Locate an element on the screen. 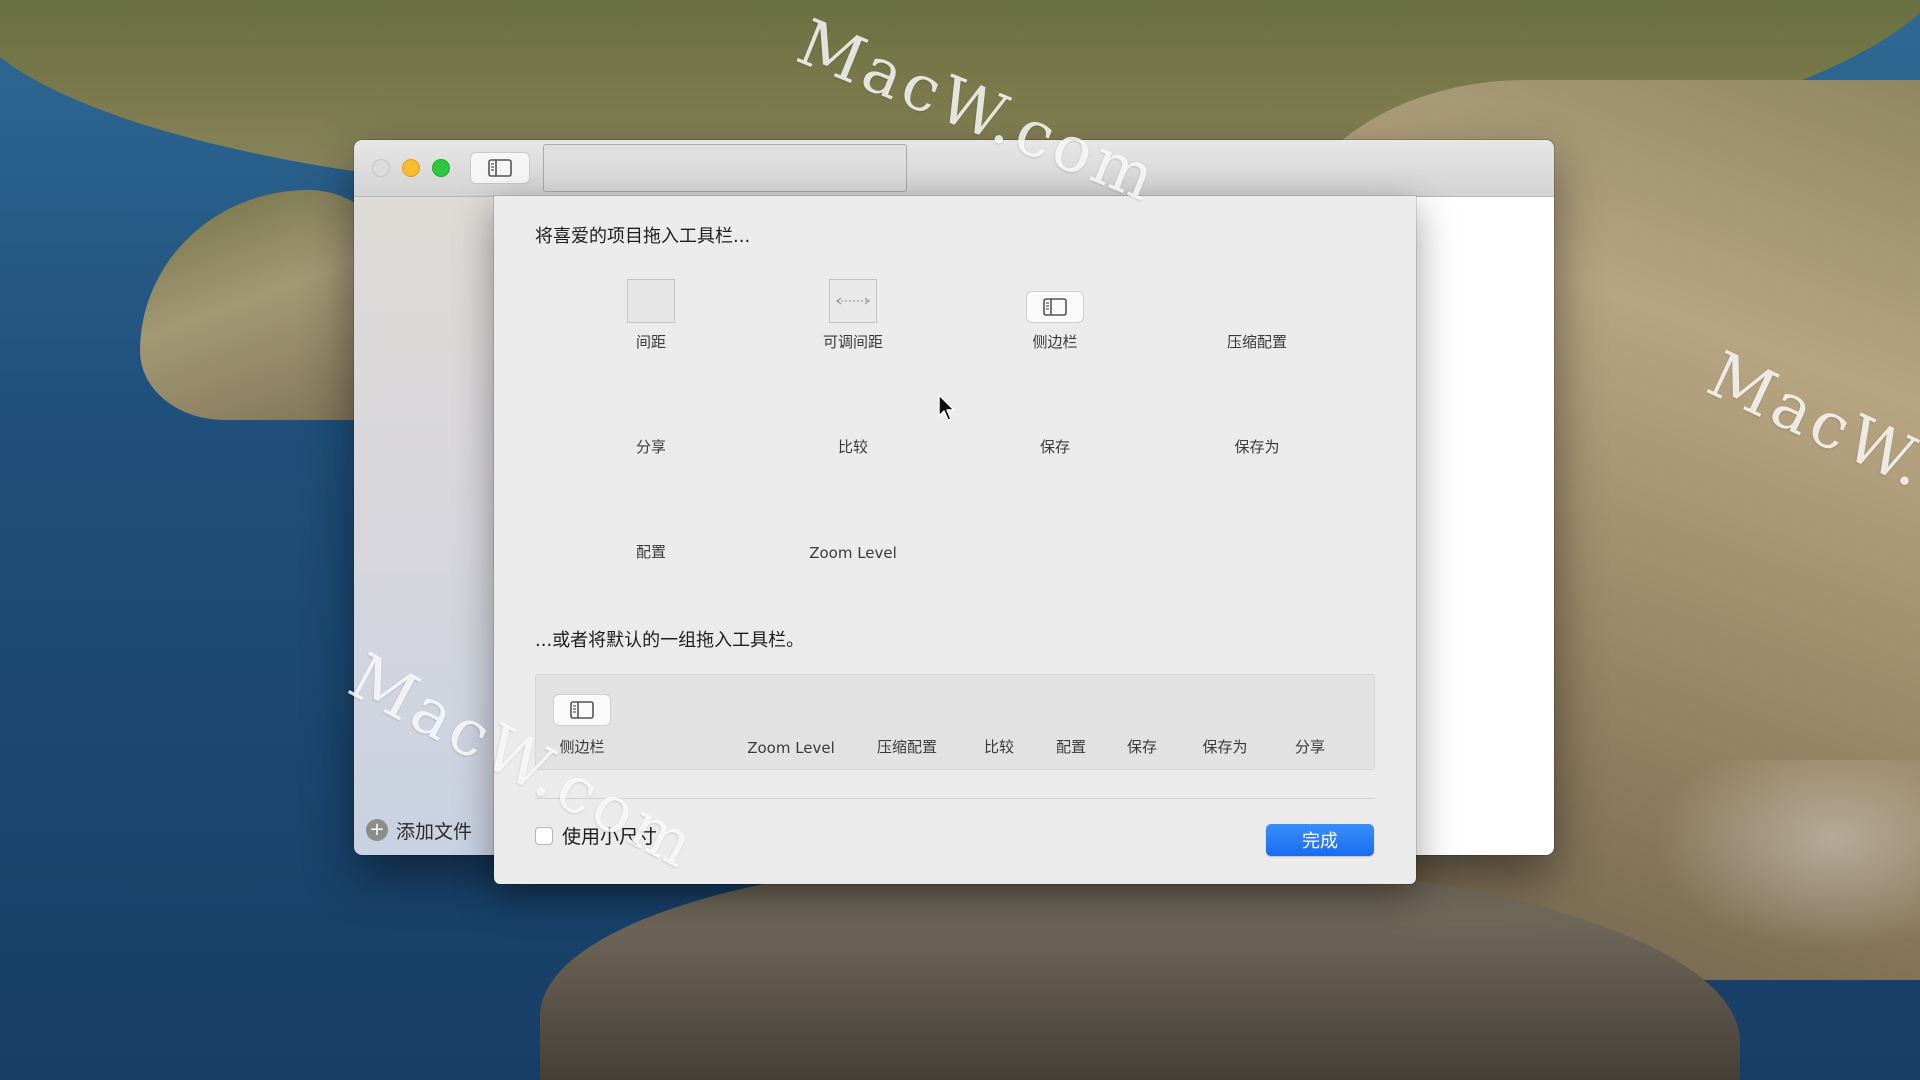  palette-item-sidebar: 侧边栏 is located at coordinates (1055, 312).